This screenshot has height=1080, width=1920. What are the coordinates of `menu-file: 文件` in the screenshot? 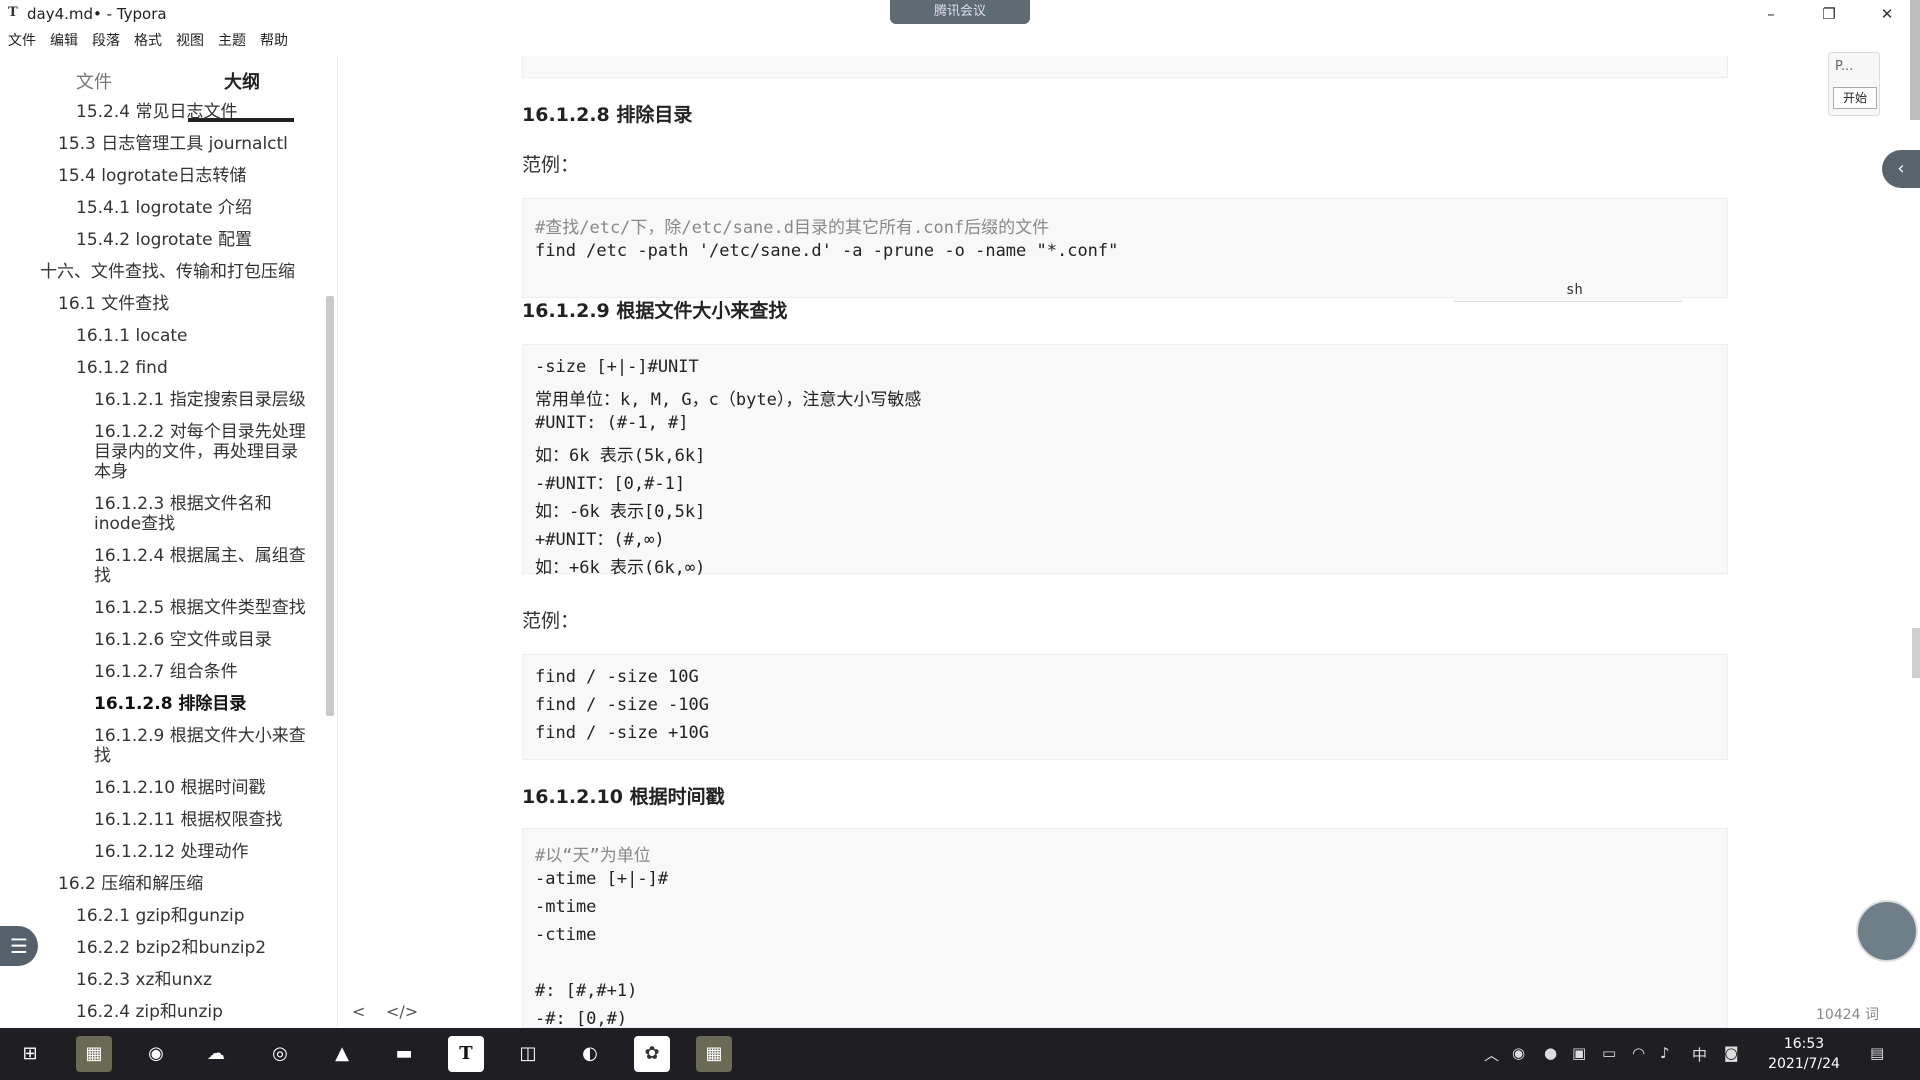 It's located at (22, 42).